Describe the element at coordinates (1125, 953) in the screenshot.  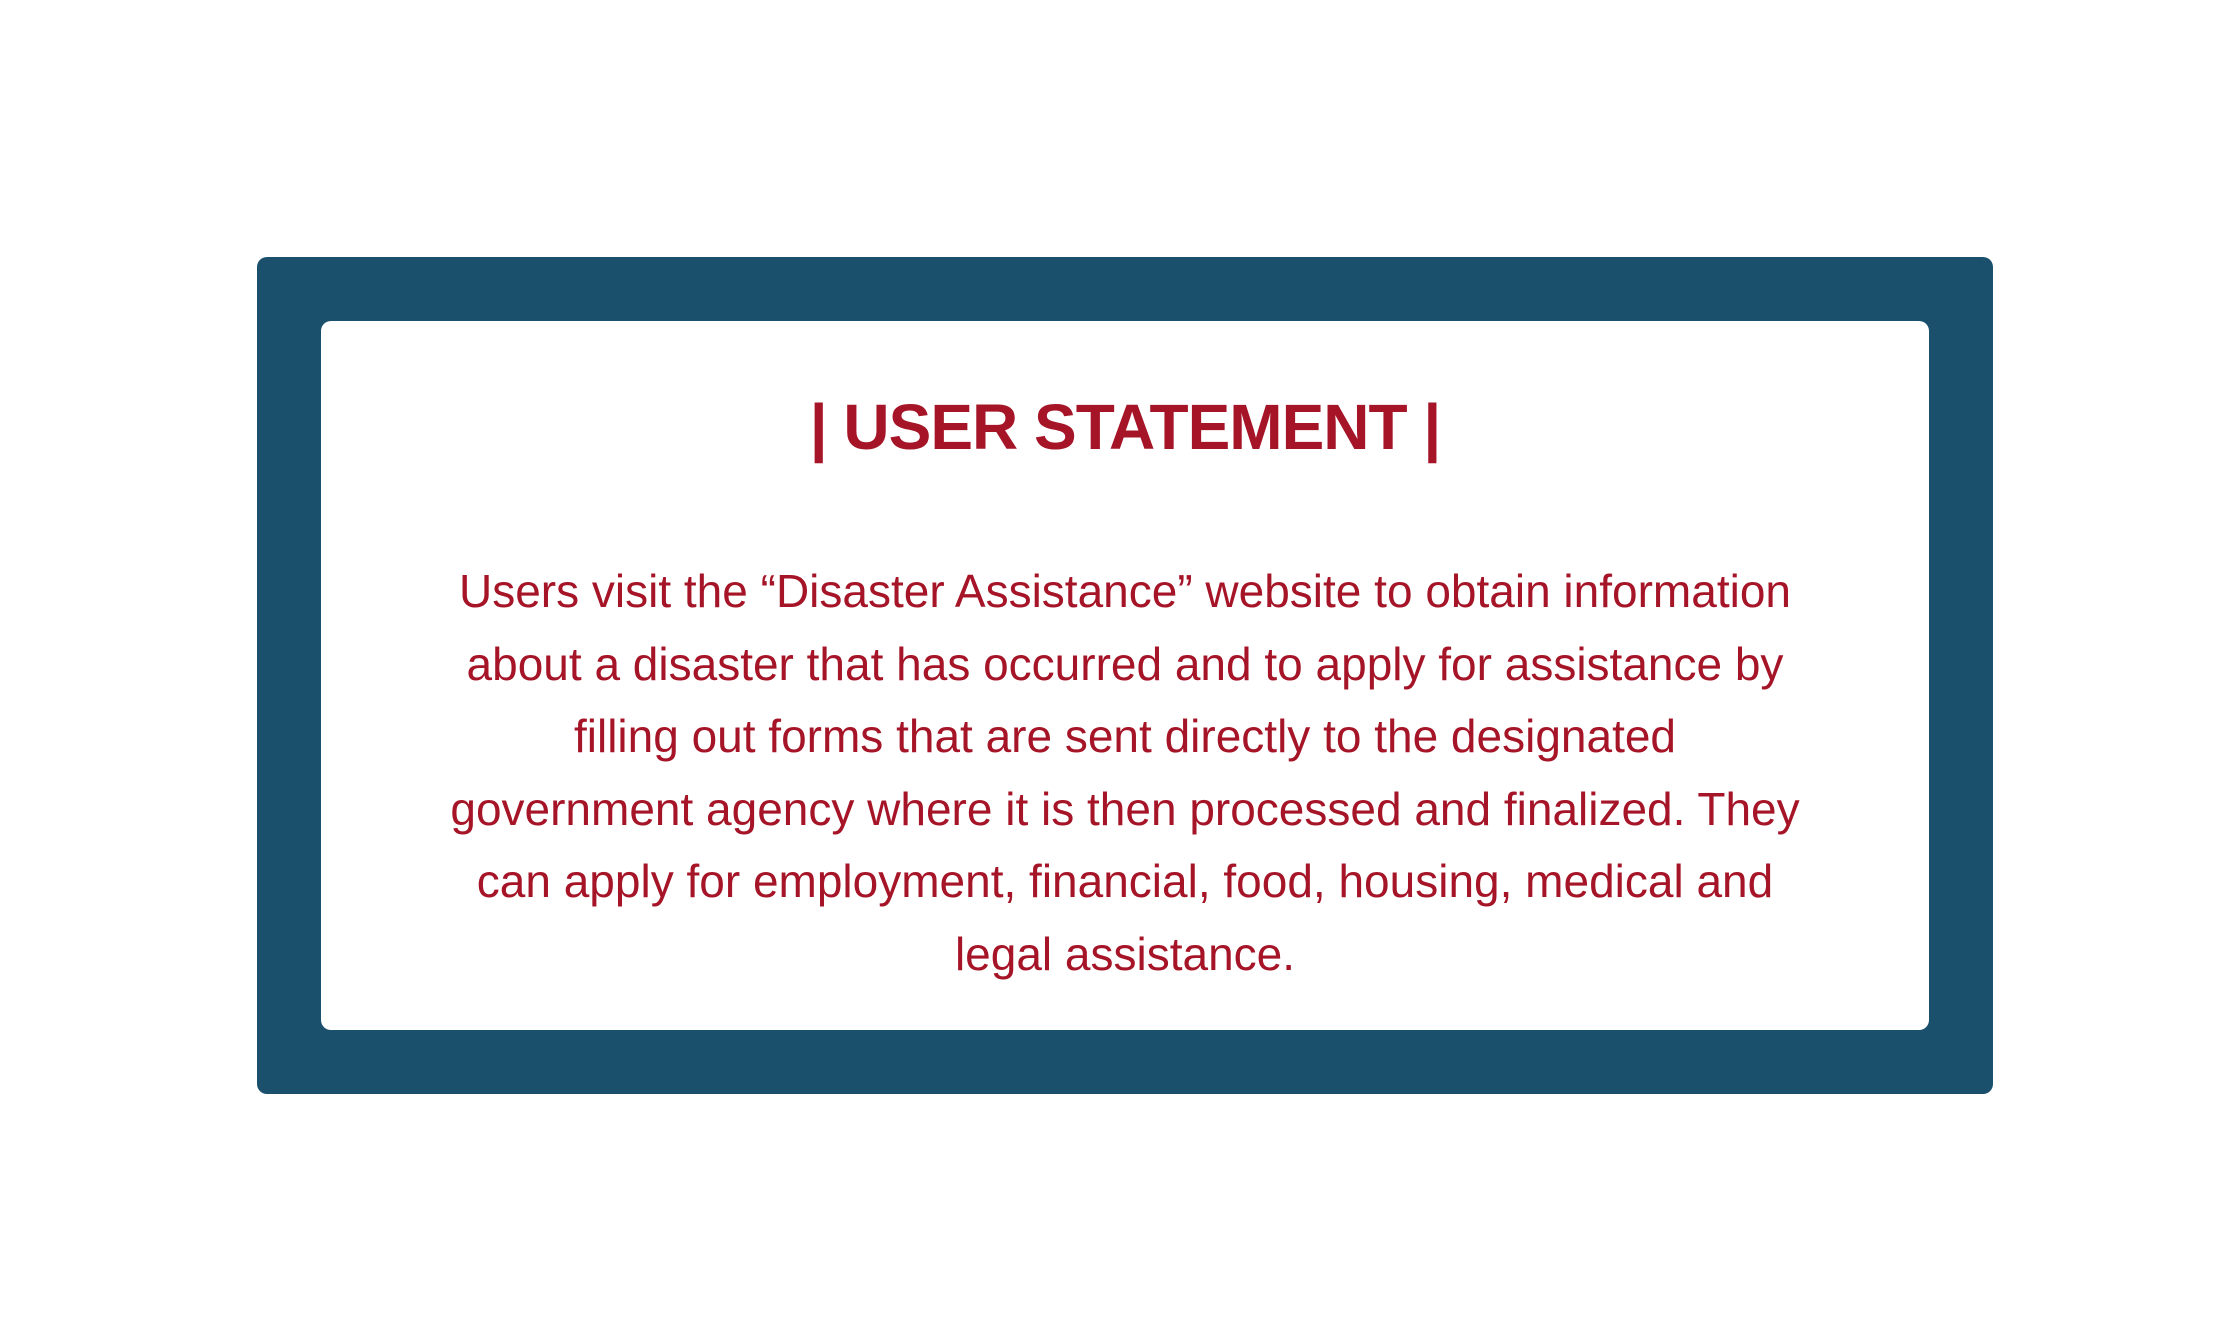
I see `statement-line: legal assistance.` at that location.